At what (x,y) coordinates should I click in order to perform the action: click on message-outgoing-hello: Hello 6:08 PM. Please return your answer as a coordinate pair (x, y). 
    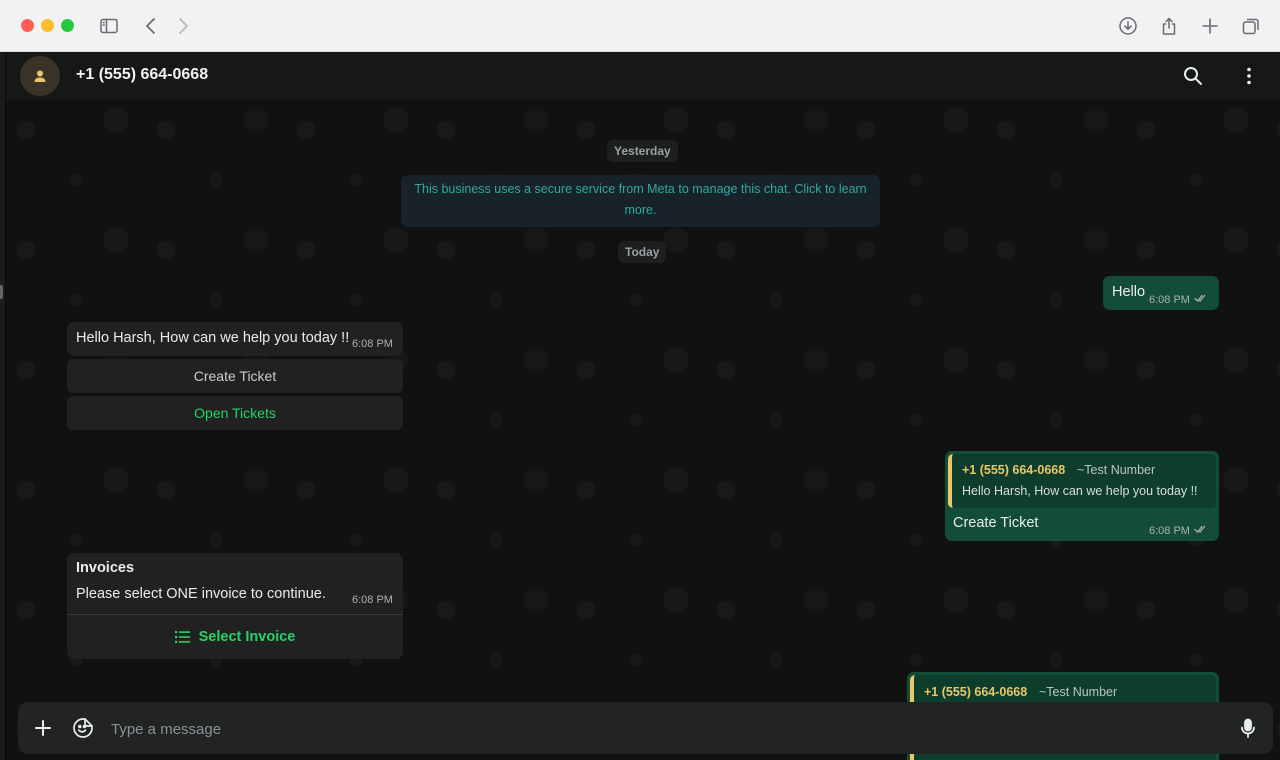
    Looking at the image, I should click on (1161, 293).